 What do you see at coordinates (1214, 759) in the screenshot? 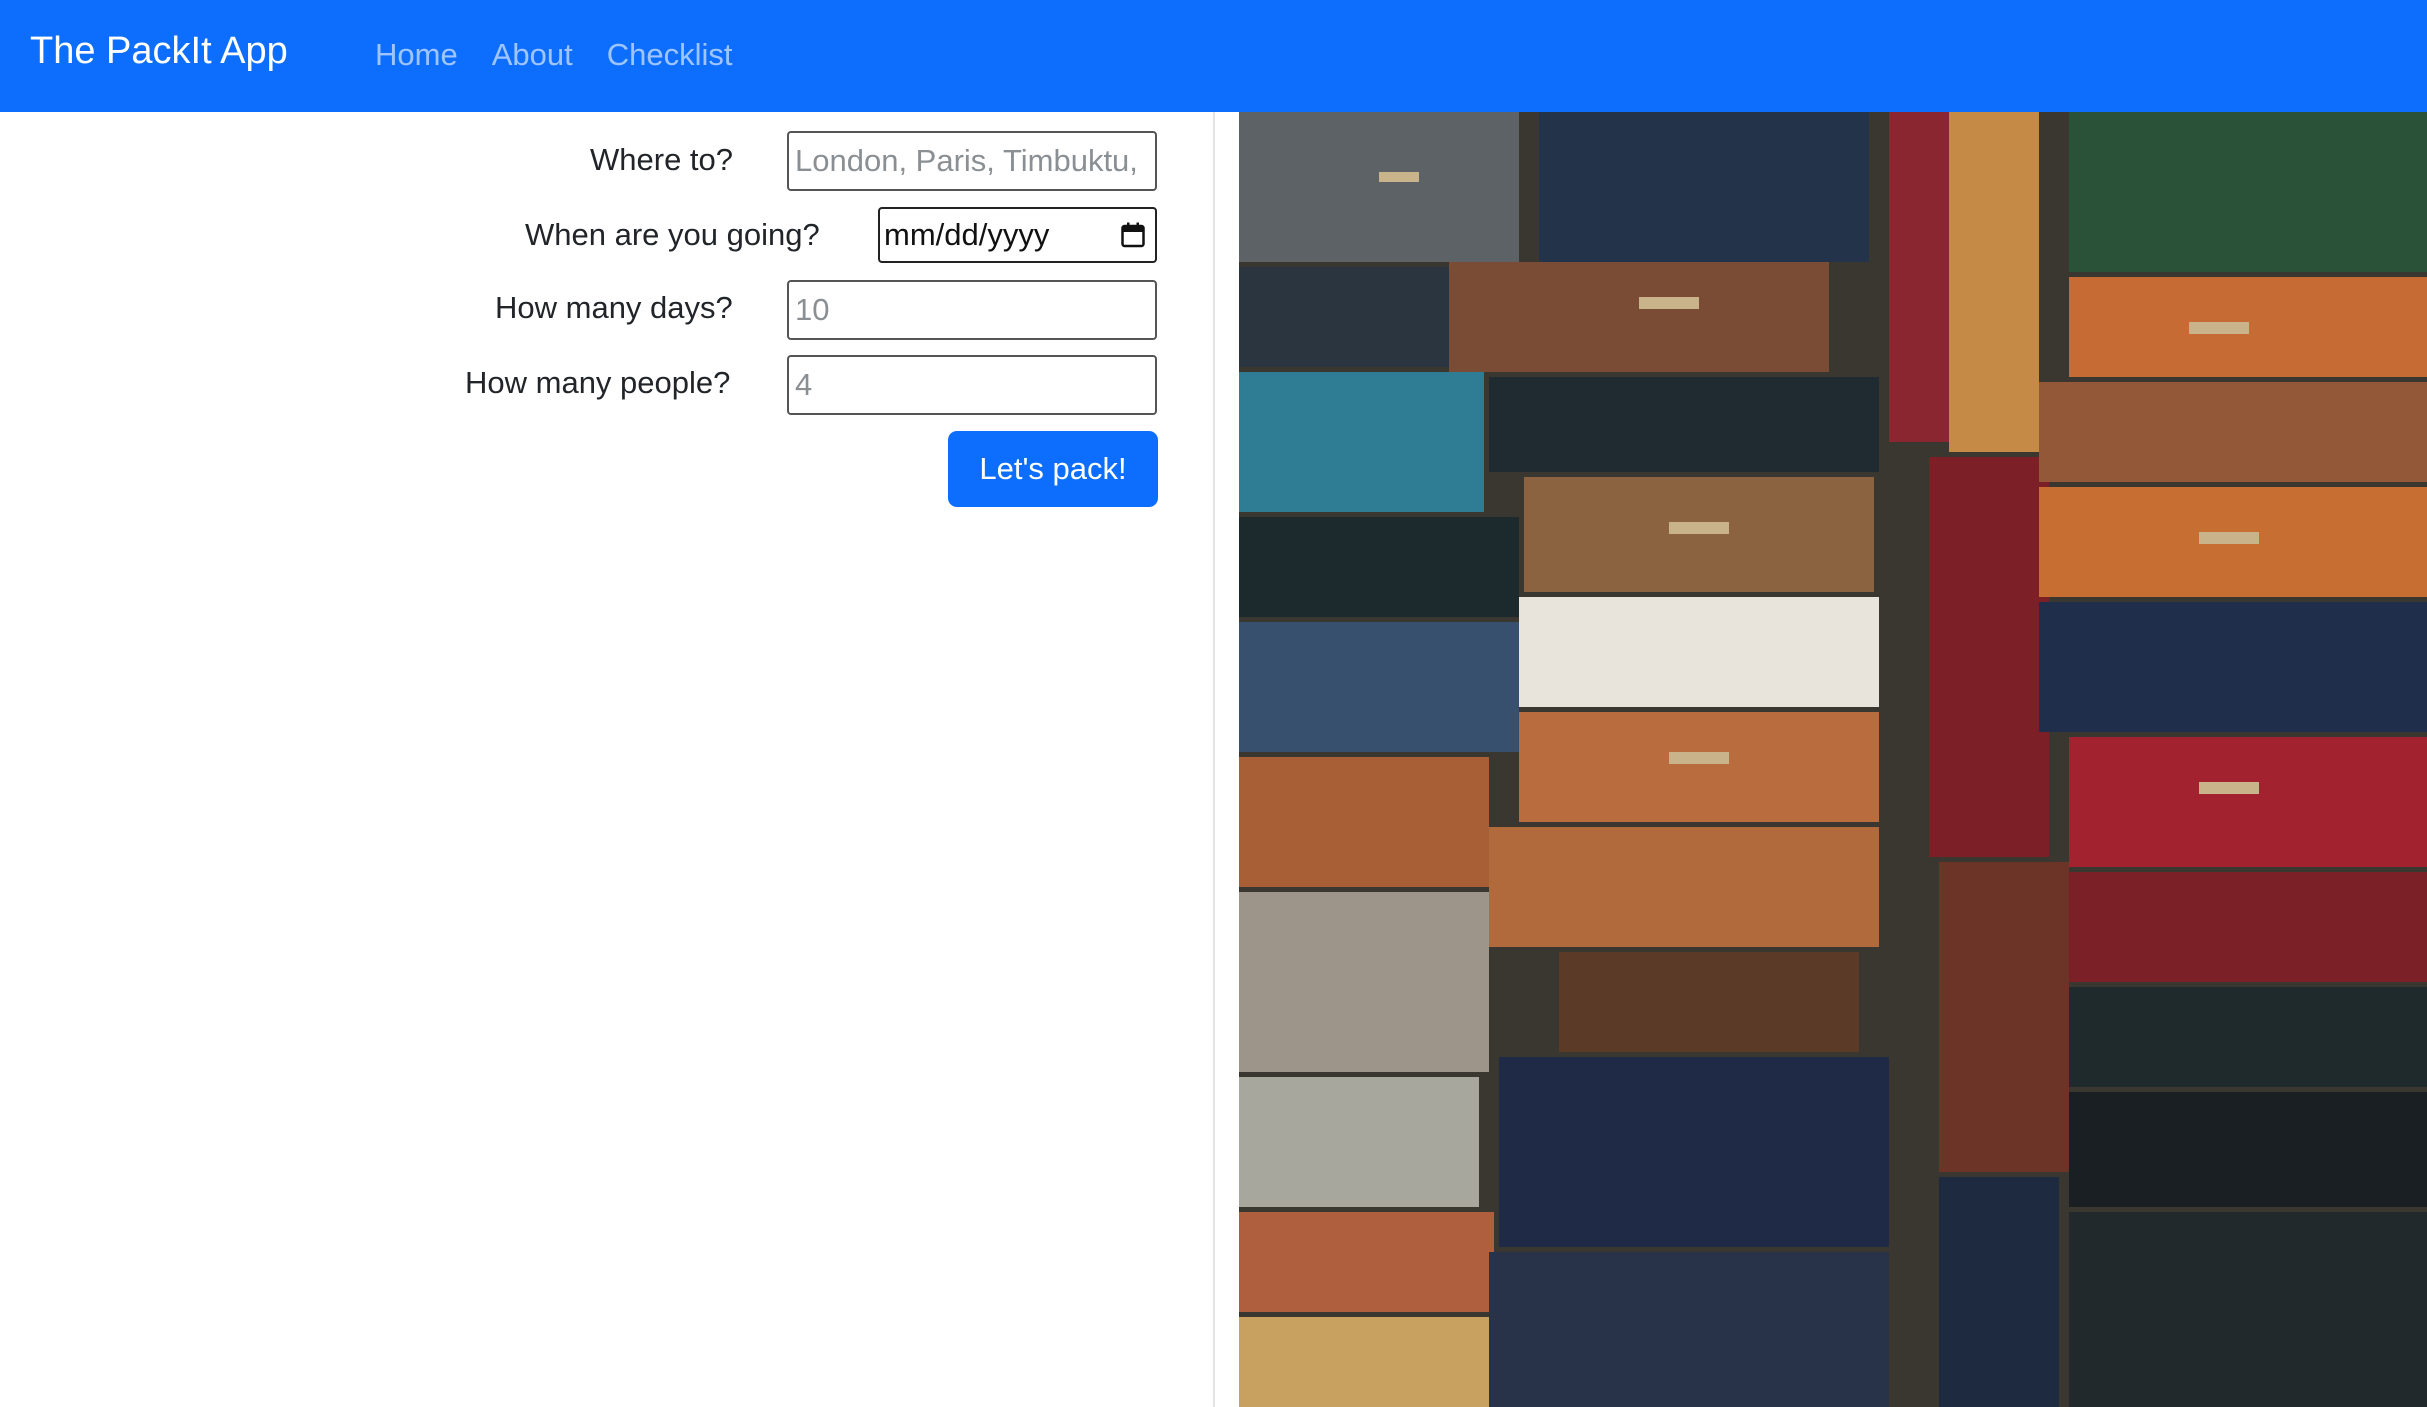
I see `column-divider` at bounding box center [1214, 759].